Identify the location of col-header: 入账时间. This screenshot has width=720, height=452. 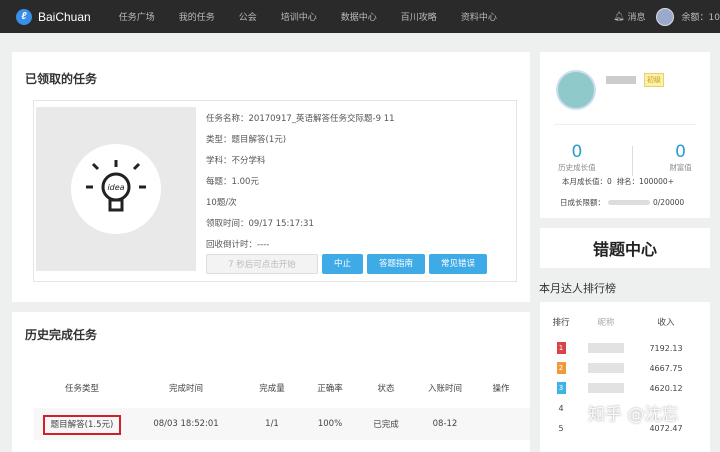
(444, 389).